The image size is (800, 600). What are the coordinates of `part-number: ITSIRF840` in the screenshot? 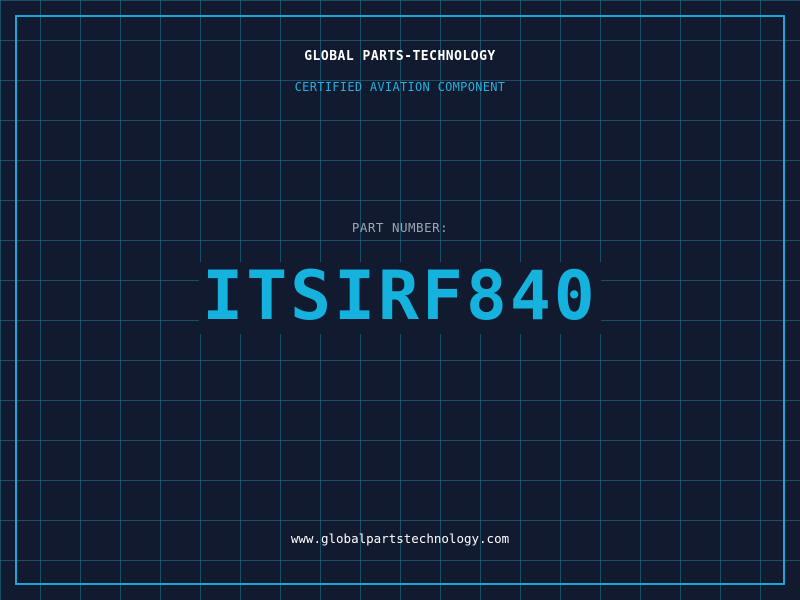 It's located at (400, 296).